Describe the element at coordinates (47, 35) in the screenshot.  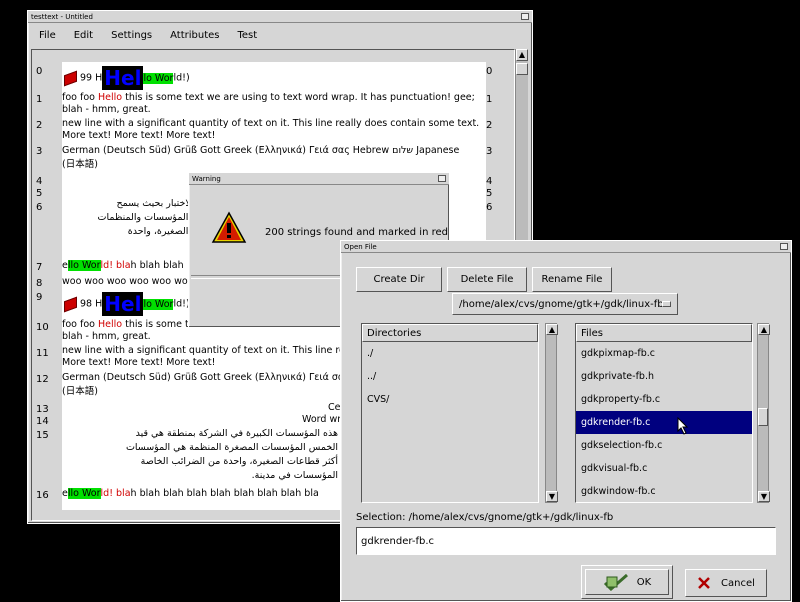
I see `menu-file: File` at that location.